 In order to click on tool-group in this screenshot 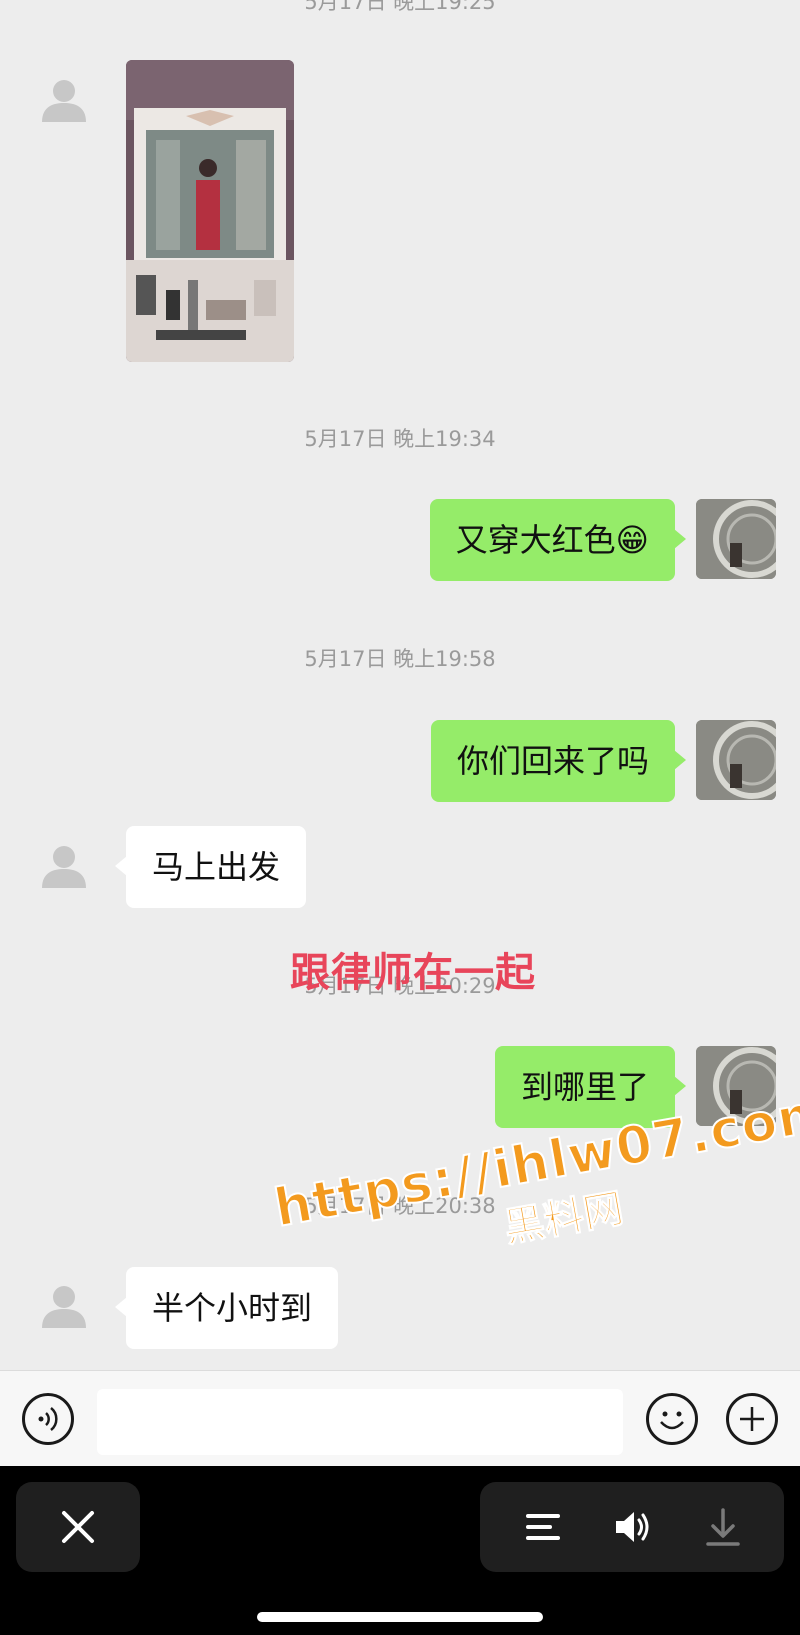, I will do `click(632, 1527)`.